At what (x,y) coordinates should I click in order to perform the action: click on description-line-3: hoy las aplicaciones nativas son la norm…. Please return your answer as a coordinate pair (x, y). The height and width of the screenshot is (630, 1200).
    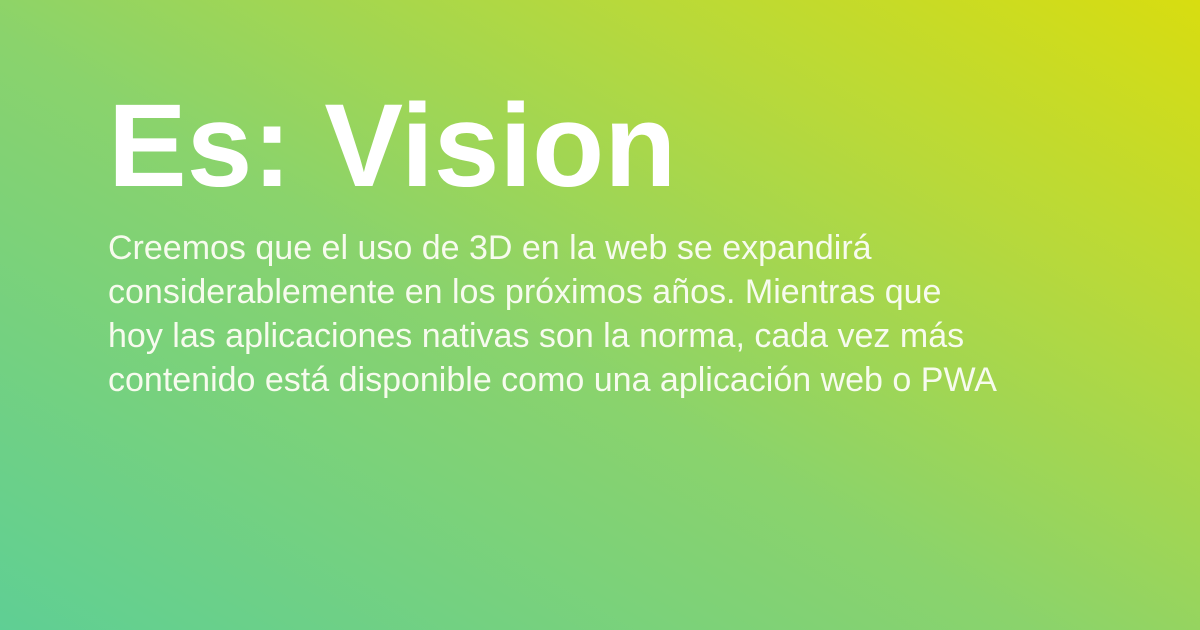
    Looking at the image, I should click on (536, 336).